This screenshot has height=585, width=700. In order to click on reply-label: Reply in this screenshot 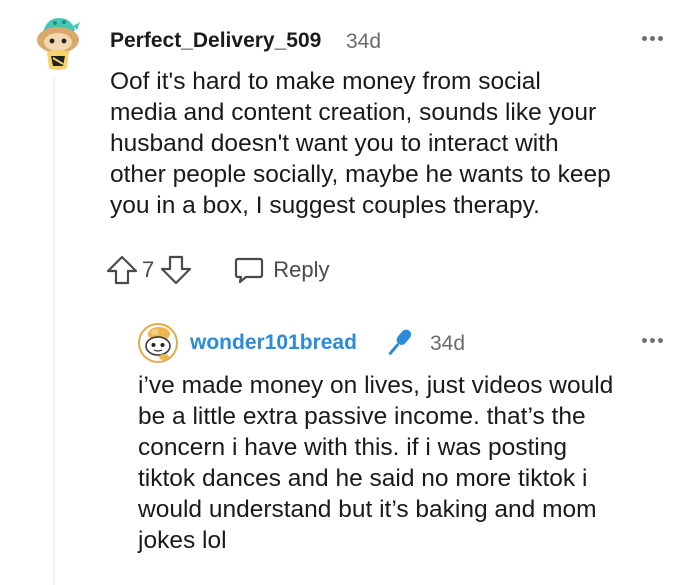, I will do `click(301, 269)`.